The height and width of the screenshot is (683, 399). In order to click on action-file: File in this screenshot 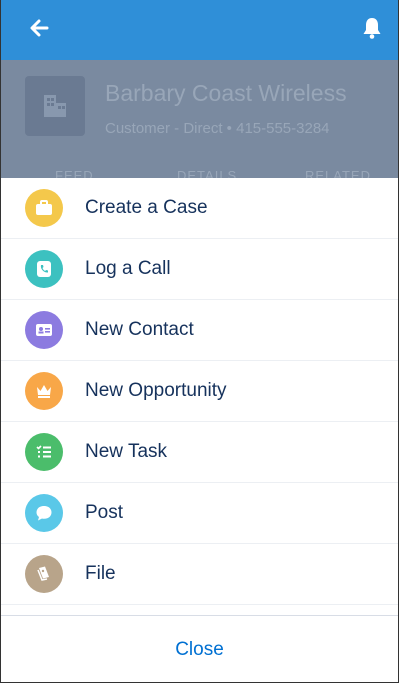, I will do `click(199, 574)`.